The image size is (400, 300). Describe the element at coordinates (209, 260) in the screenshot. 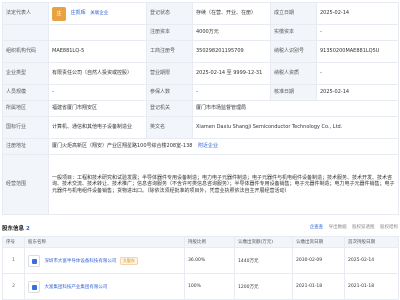

I see `ratio: 36.00%` at that location.